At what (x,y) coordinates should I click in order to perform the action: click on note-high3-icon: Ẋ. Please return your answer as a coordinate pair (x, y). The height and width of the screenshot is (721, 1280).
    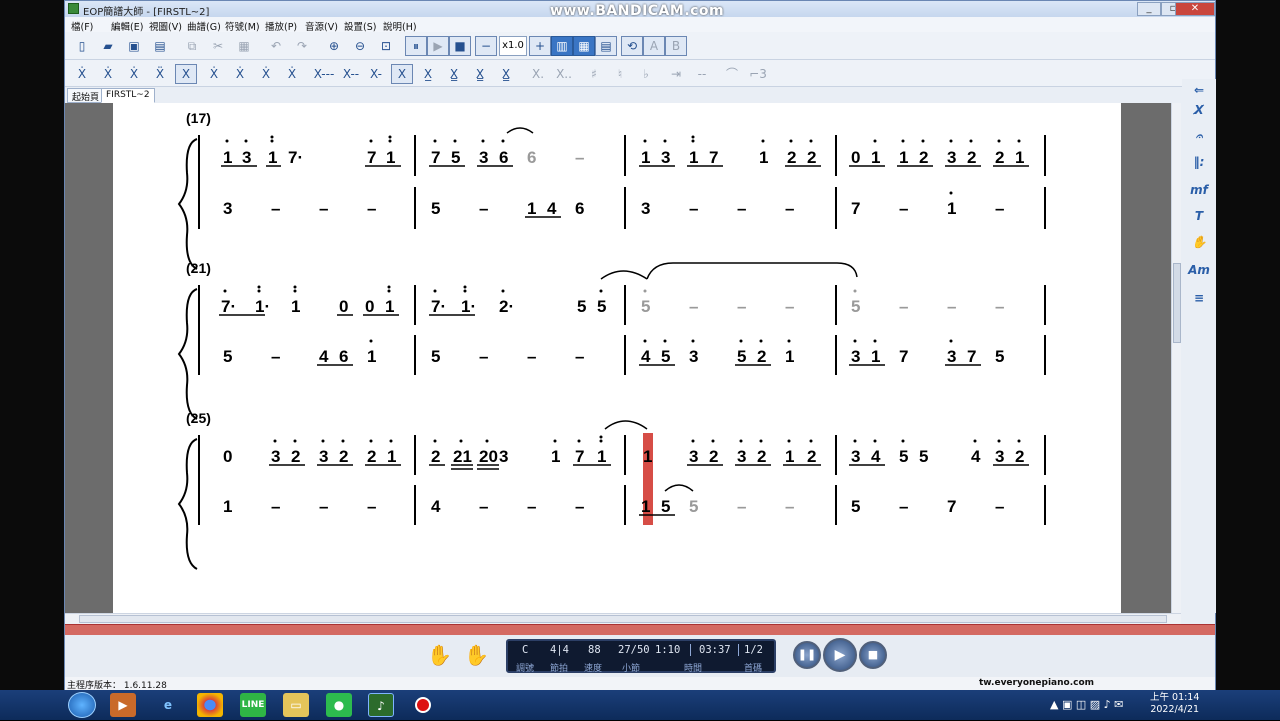
    Looking at the image, I should click on (82, 74).